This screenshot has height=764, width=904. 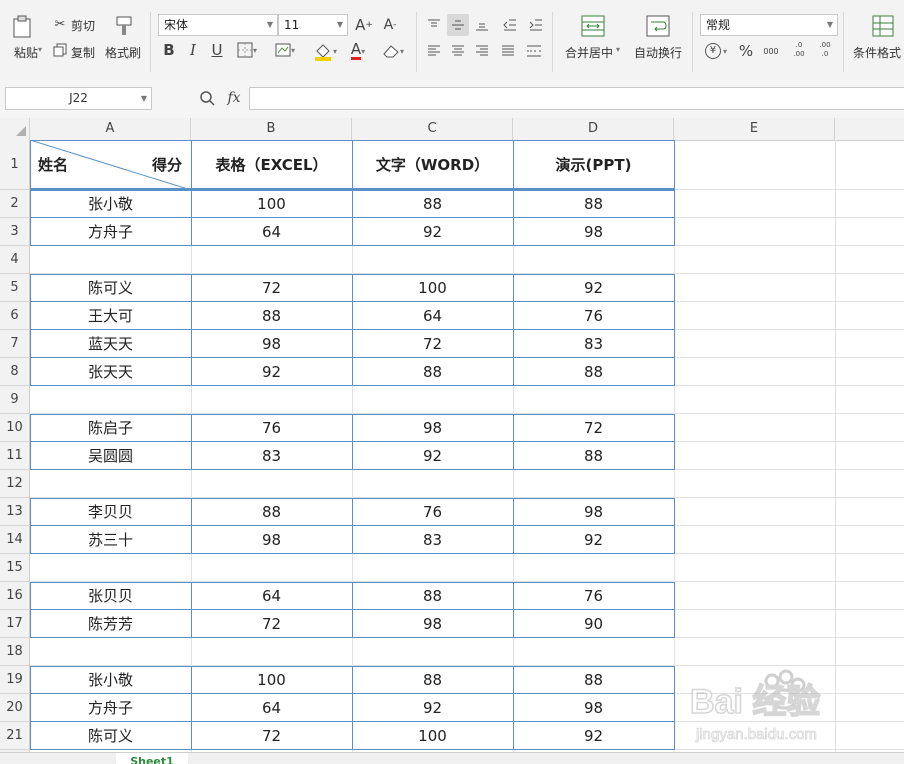 I want to click on copy-button: 复制, so click(x=83, y=52).